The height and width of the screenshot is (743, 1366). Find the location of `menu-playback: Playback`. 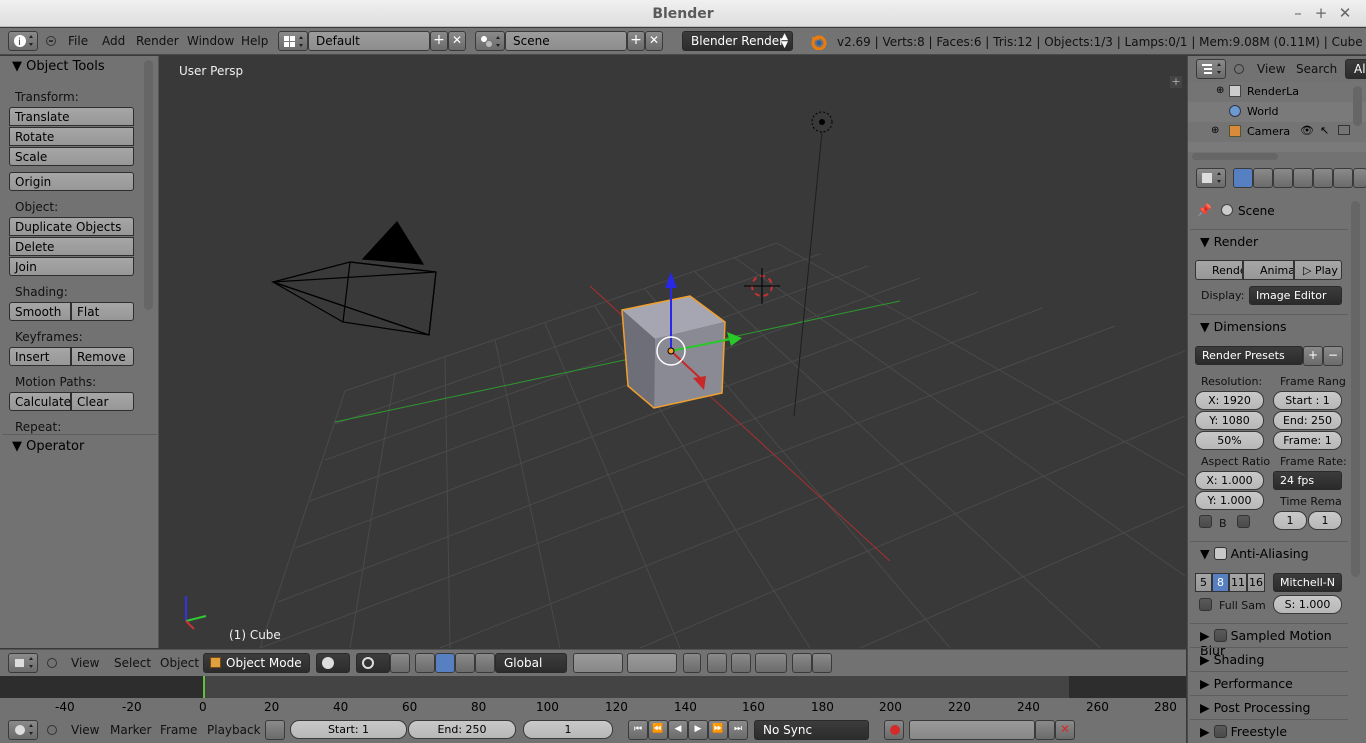

menu-playback: Playback is located at coordinates (234, 730).